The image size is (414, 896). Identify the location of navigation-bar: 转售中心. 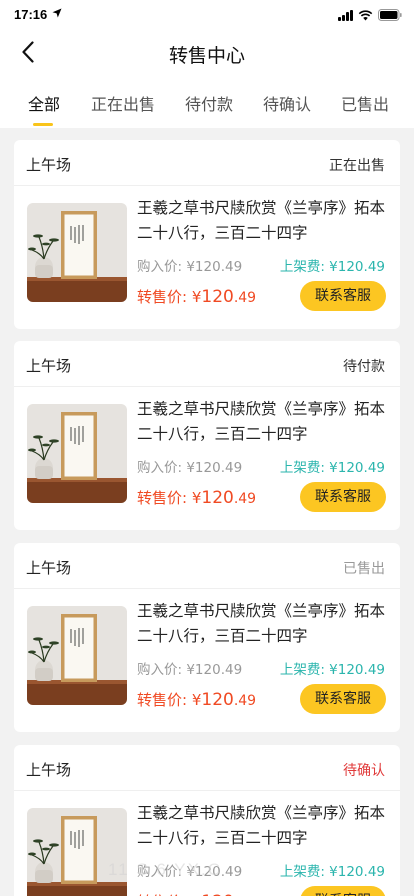
(207, 52).